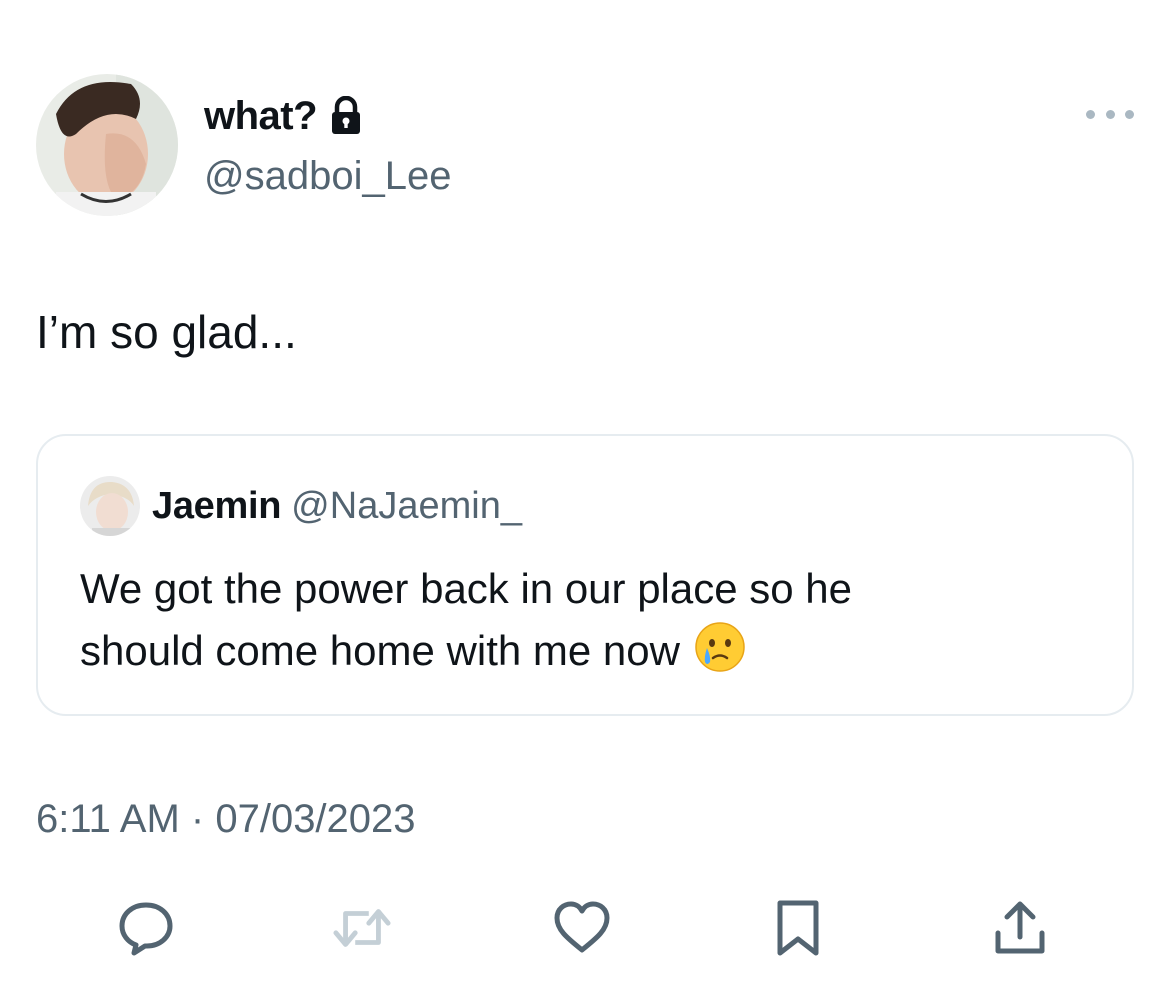  What do you see at coordinates (327, 176) in the screenshot?
I see `author-handle: @sadboi_Lee` at bounding box center [327, 176].